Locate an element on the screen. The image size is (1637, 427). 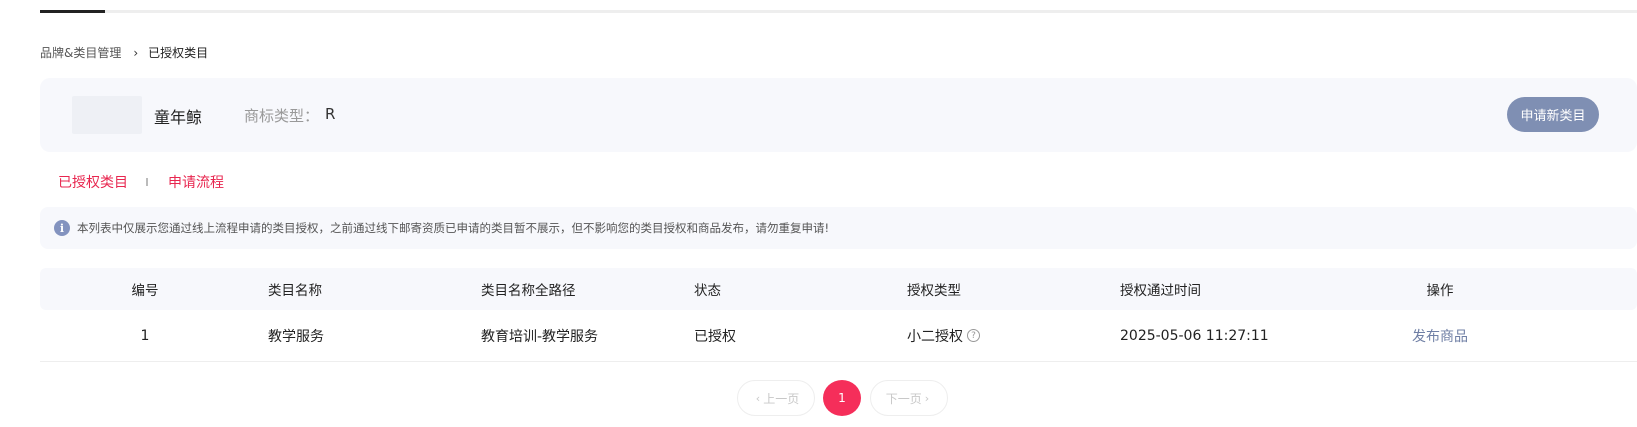
publish-product-link: 发布商品 is located at coordinates (1440, 335).